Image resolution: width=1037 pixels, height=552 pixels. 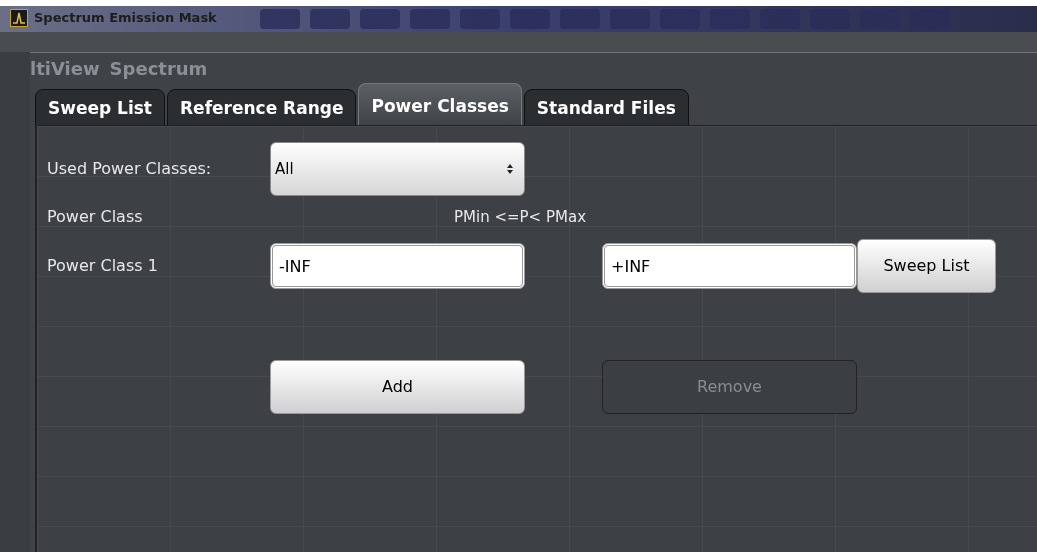 What do you see at coordinates (158, 69) in the screenshot?
I see `background-tab-label: Spectrum` at bounding box center [158, 69].